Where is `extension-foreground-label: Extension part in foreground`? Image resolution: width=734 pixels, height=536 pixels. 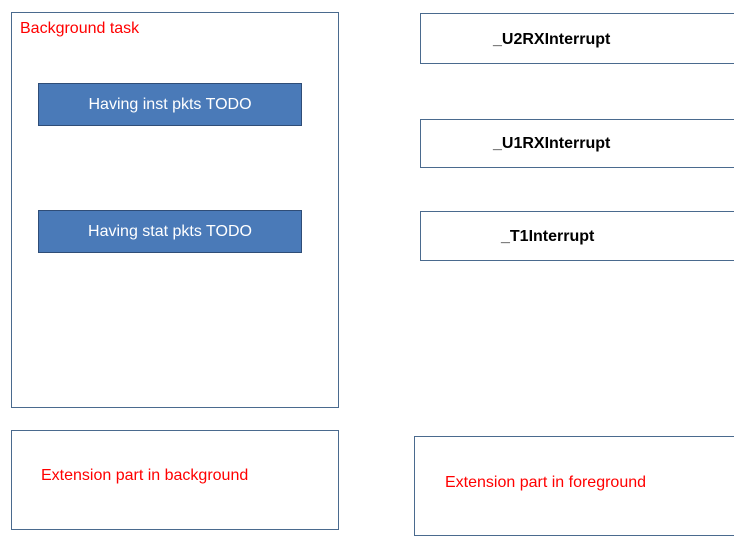
extension-foreground-label: Extension part in foreground is located at coordinates (546, 482).